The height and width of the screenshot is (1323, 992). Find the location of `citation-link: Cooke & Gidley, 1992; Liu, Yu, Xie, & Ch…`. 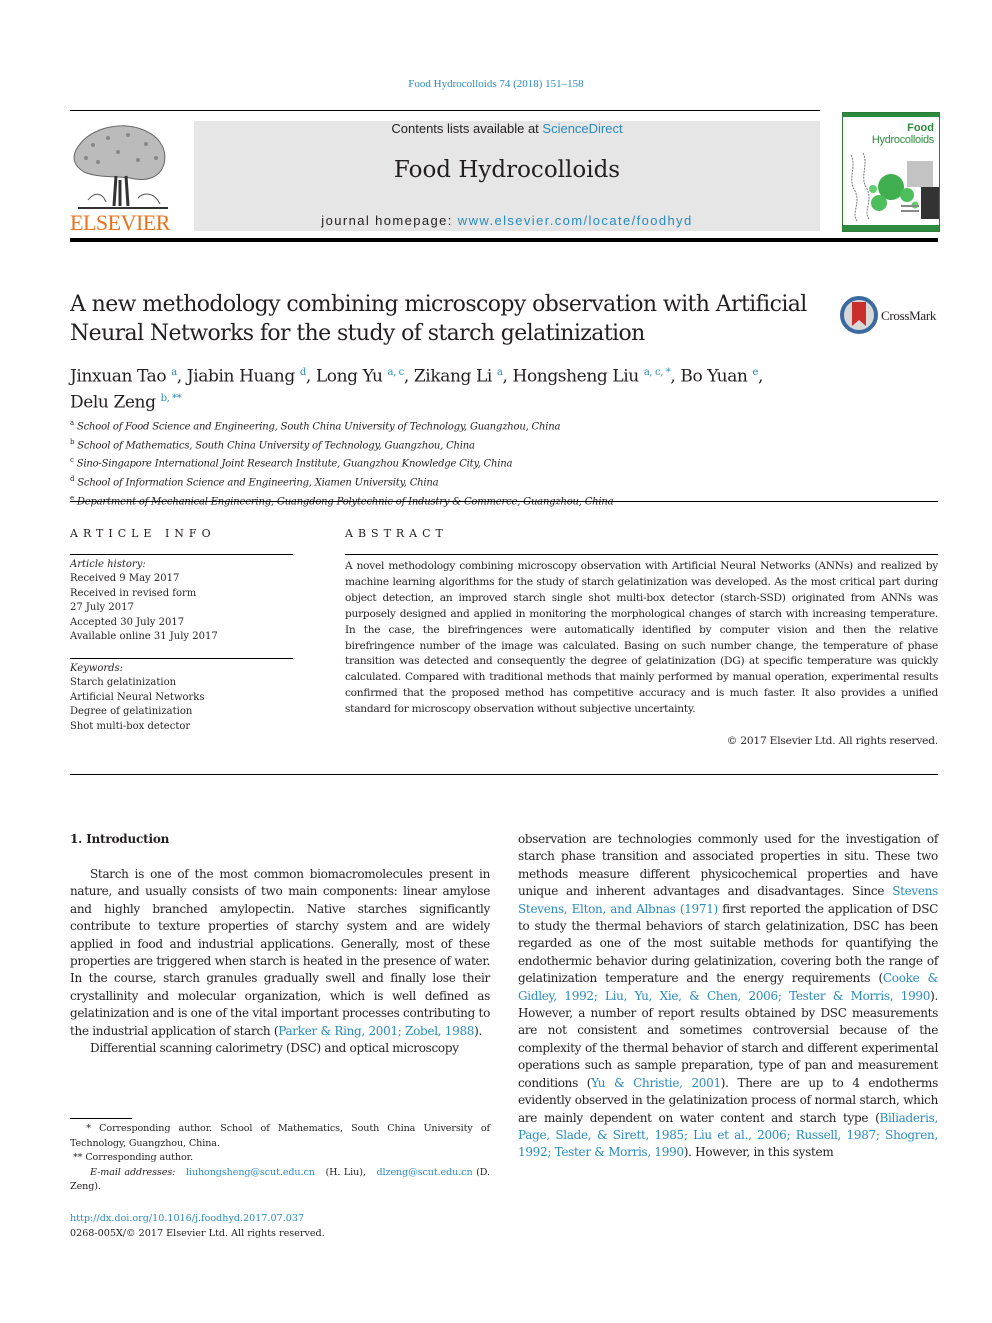

citation-link: Cooke & Gidley, 1992; Liu, Yu, Xie, & Ch… is located at coordinates (728, 986).